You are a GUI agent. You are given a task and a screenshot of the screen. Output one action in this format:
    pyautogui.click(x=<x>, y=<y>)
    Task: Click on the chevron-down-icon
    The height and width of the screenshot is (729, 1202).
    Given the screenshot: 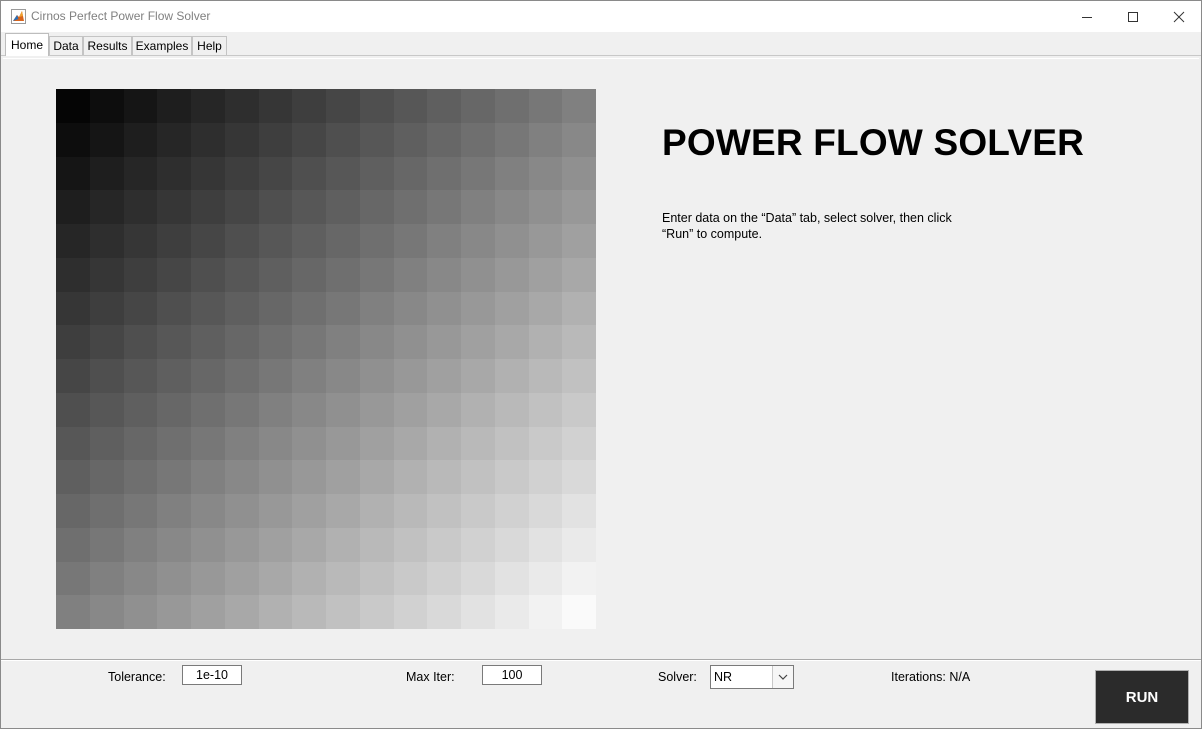 What is the action you would take?
    pyautogui.click(x=783, y=677)
    